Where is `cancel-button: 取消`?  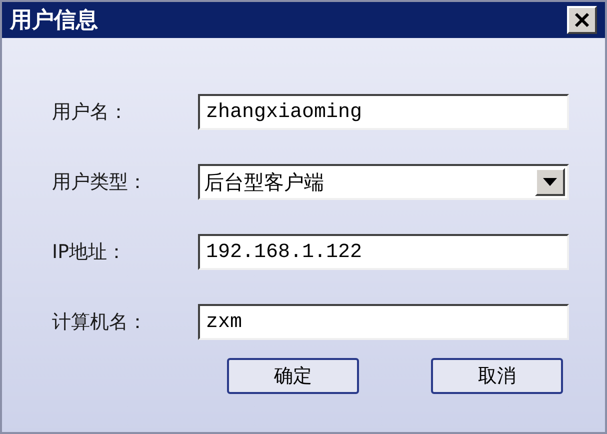 cancel-button: 取消 is located at coordinates (497, 376).